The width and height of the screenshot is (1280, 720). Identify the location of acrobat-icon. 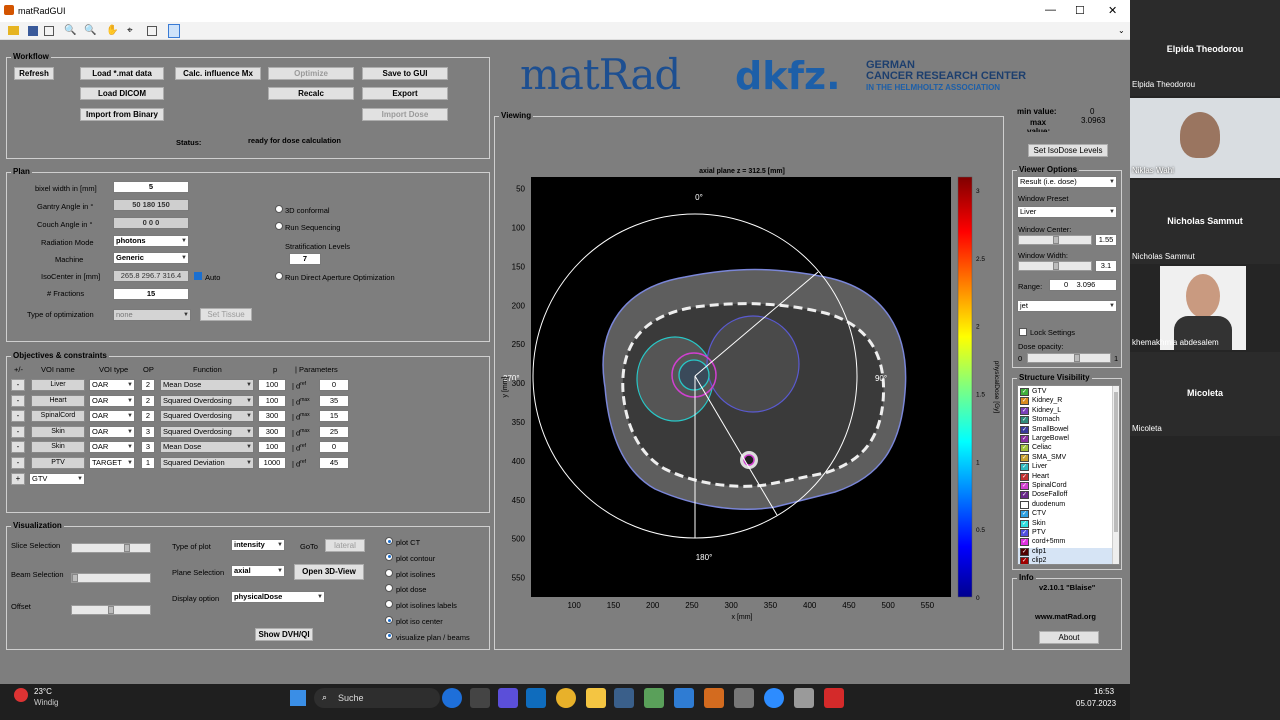
(834, 698).